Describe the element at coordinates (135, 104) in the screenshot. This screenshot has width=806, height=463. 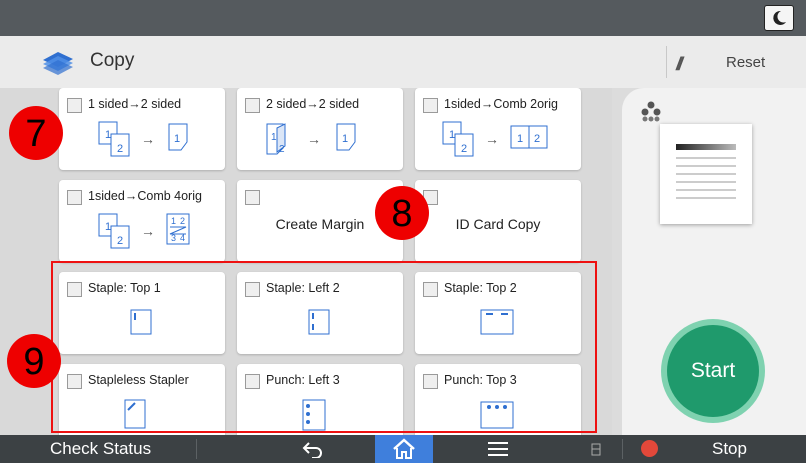
I see `tile-label: 1 sided→2 sided` at that location.